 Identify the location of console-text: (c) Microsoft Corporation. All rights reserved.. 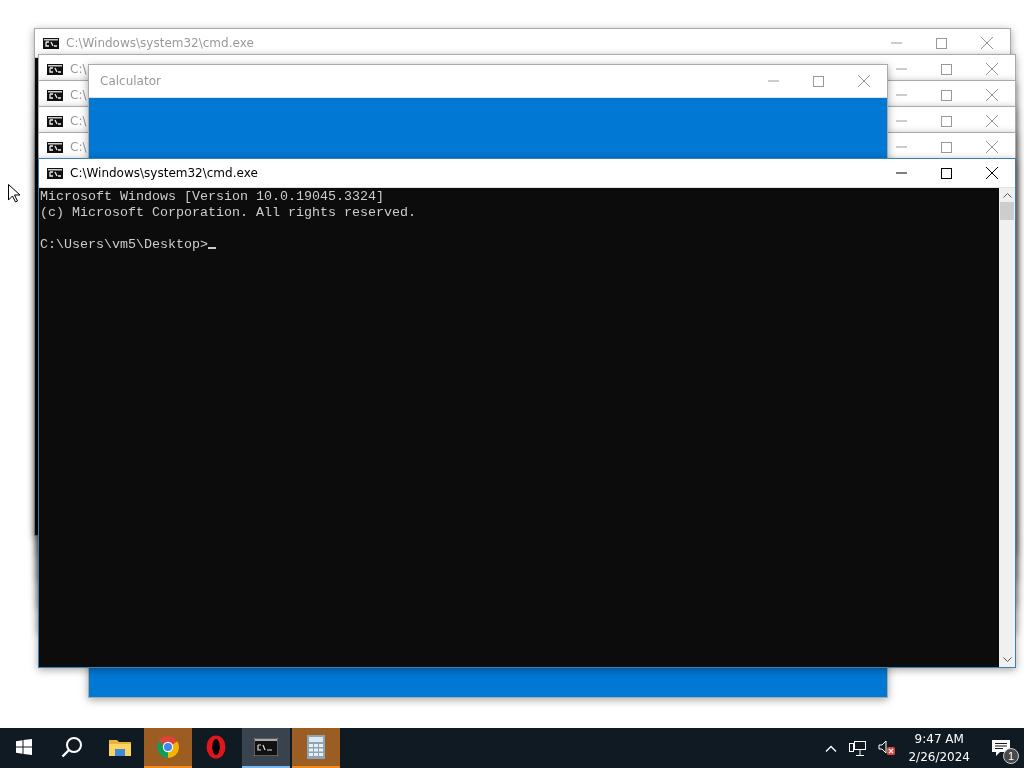
(228, 213).